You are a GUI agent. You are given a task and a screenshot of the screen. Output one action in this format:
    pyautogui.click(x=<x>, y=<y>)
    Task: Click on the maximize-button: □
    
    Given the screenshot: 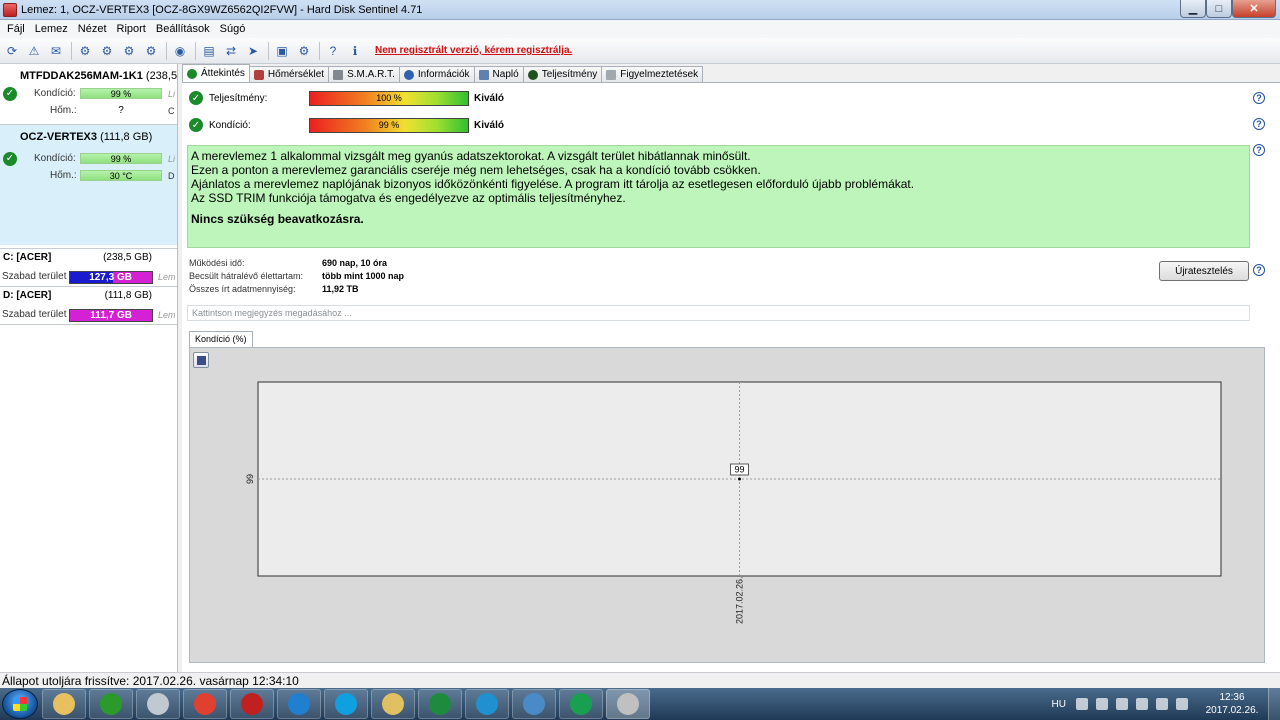 What is the action you would take?
    pyautogui.click(x=1219, y=9)
    